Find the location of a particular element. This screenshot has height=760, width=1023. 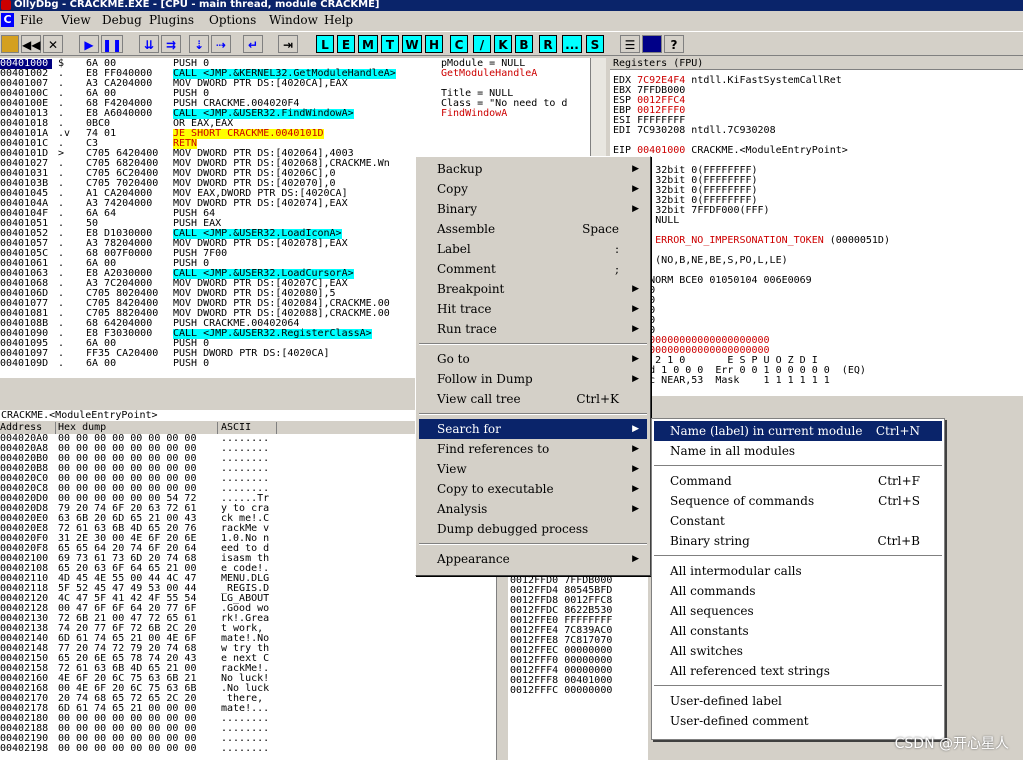

close-icon: ✕ is located at coordinates (53, 44).